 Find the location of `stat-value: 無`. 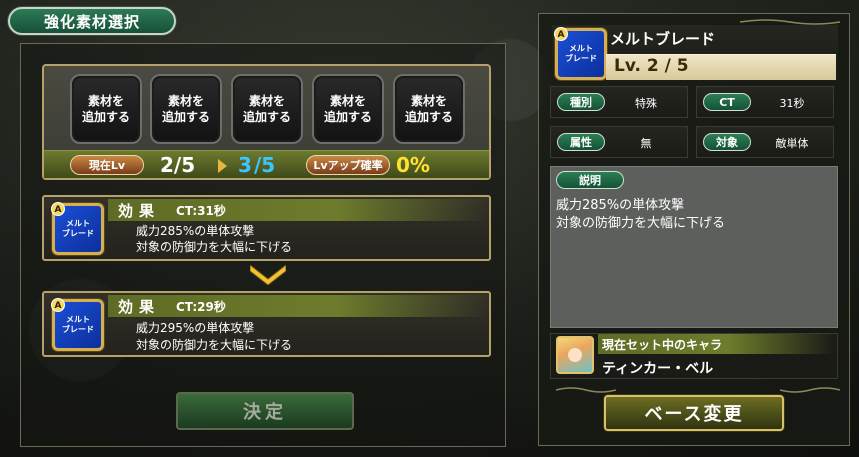

stat-value: 無 is located at coordinates (646, 143).